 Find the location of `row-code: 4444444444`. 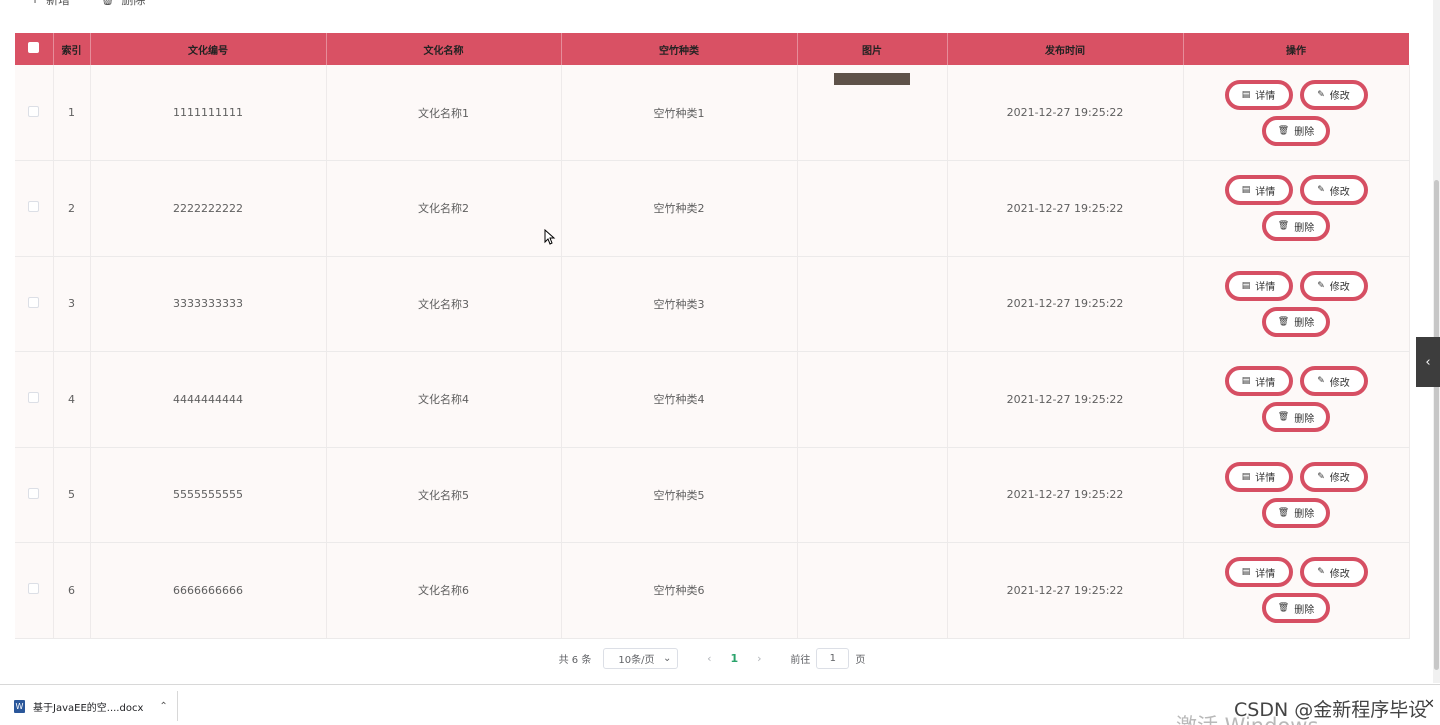

row-code: 4444444444 is located at coordinates (208, 399).